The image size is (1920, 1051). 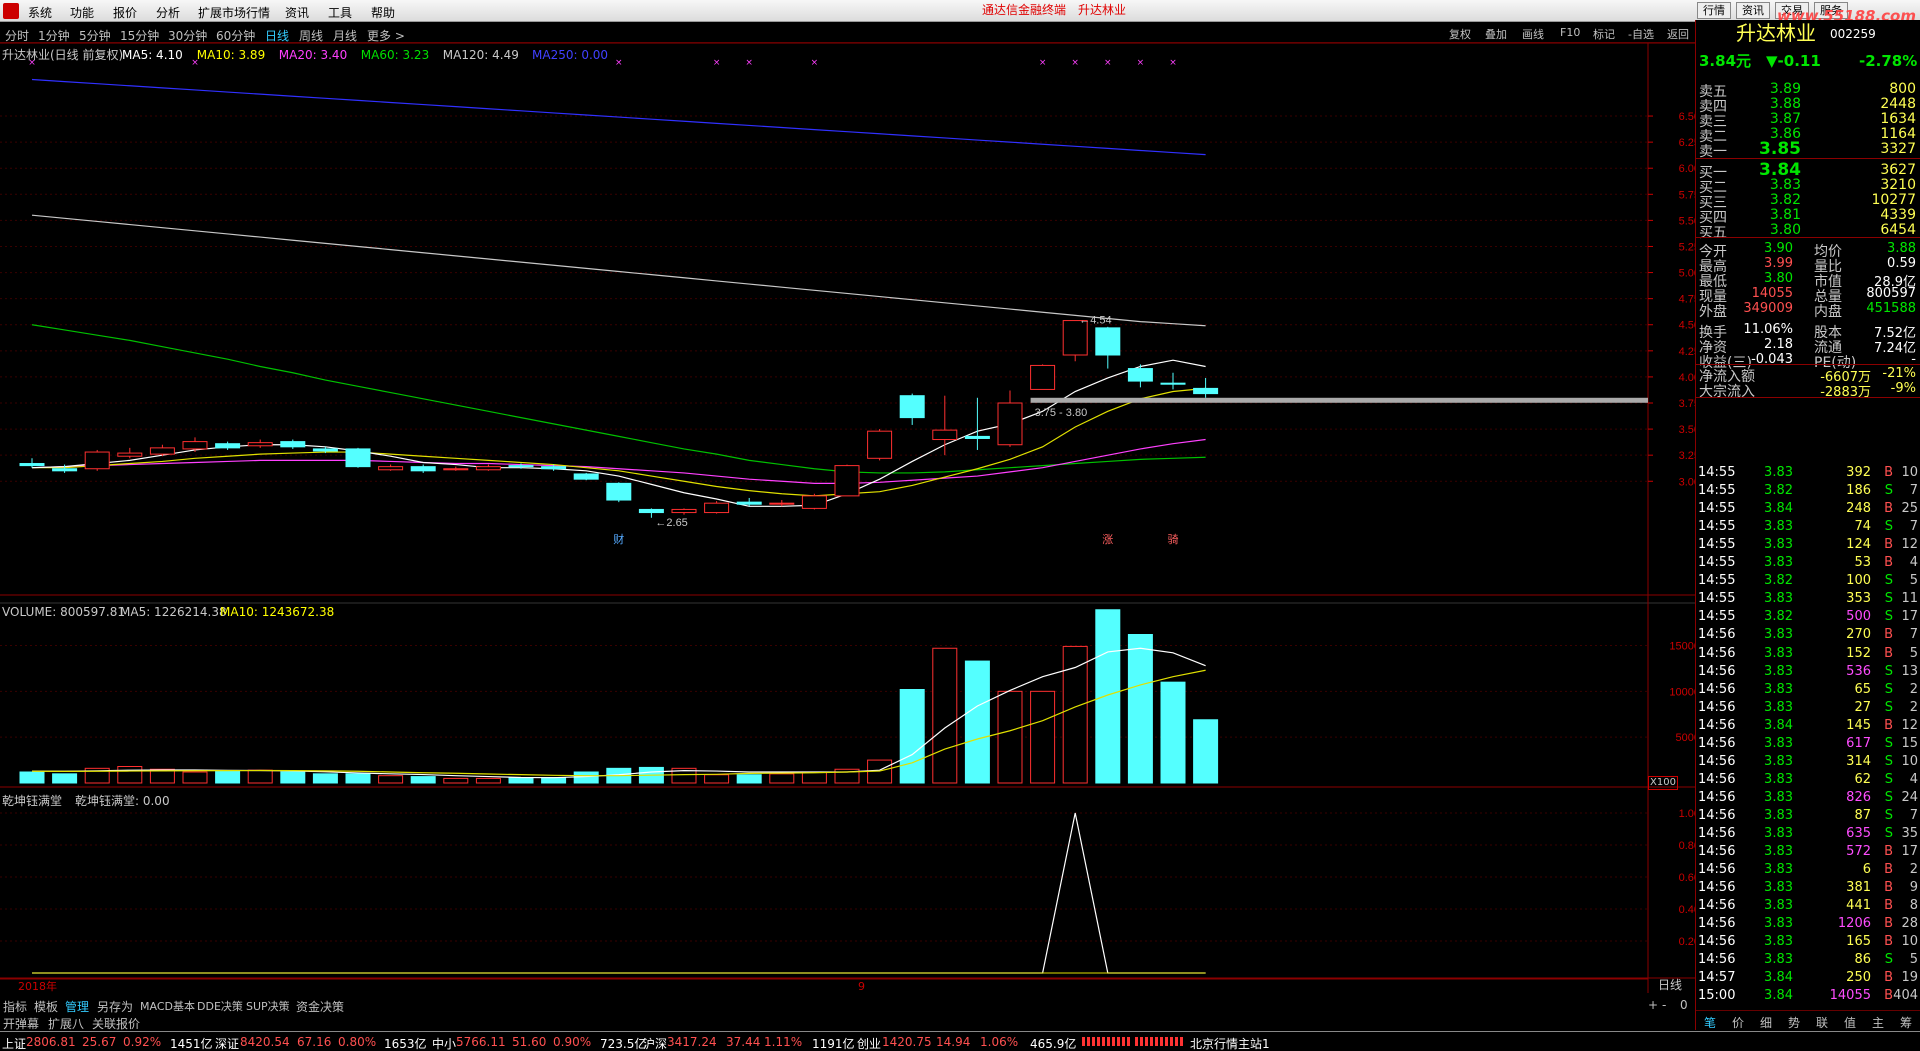 What do you see at coordinates (869, 1043) in the screenshot?
I see `index-cy-name: 创业` at bounding box center [869, 1043].